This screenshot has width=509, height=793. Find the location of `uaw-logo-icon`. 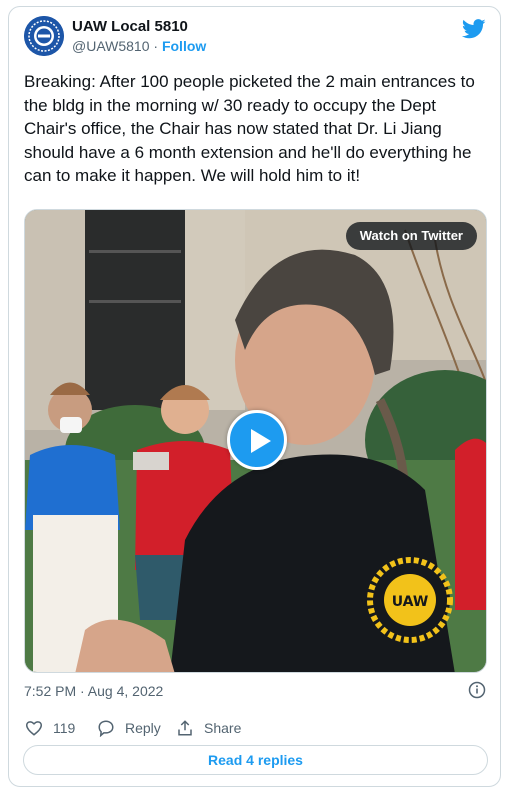

uaw-logo-icon is located at coordinates (44, 36).